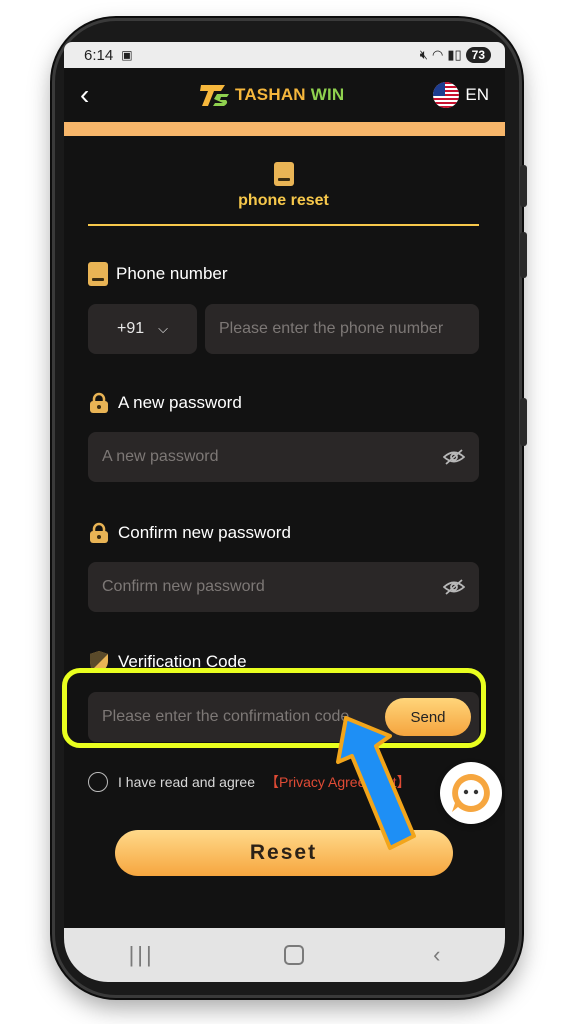 This screenshot has width=576, height=1024. I want to click on volume-button, so click(523, 186).